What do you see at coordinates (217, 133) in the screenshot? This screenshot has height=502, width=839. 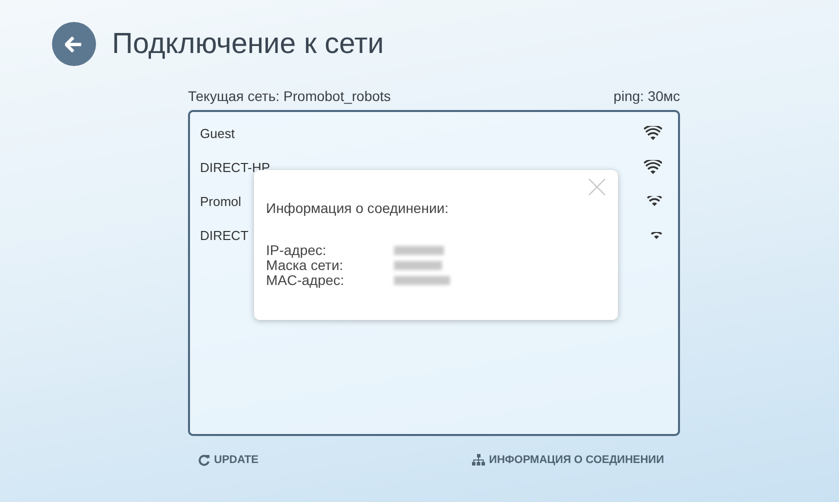 I see `network-name: Guest` at bounding box center [217, 133].